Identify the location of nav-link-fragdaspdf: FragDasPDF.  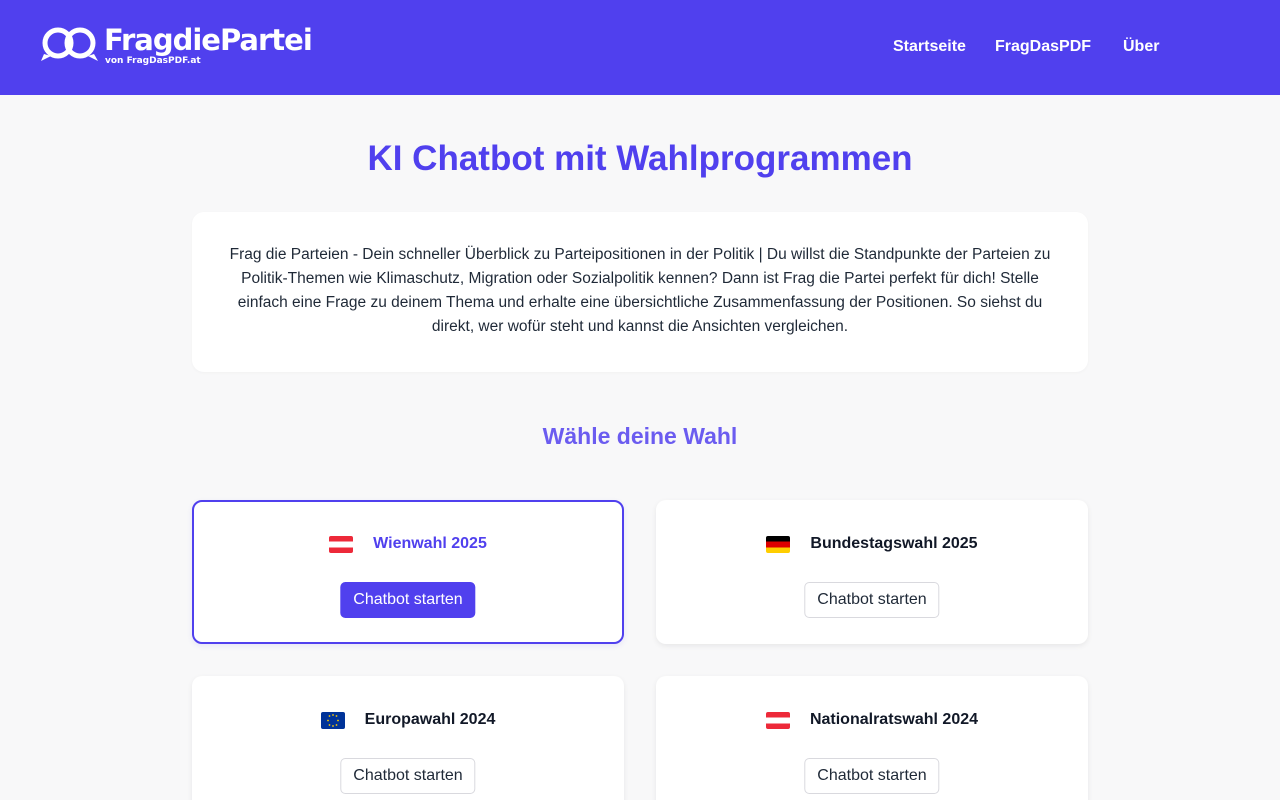
(1043, 47).